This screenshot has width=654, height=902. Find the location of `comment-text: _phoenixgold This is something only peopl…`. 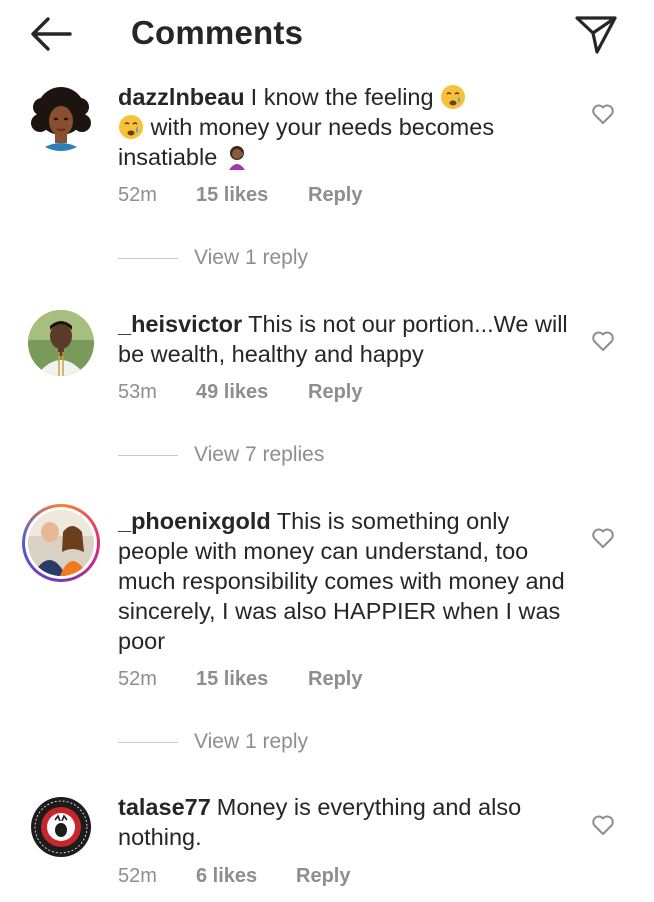

comment-text: _phoenixgold This is something only peopl… is located at coordinates (348, 581).